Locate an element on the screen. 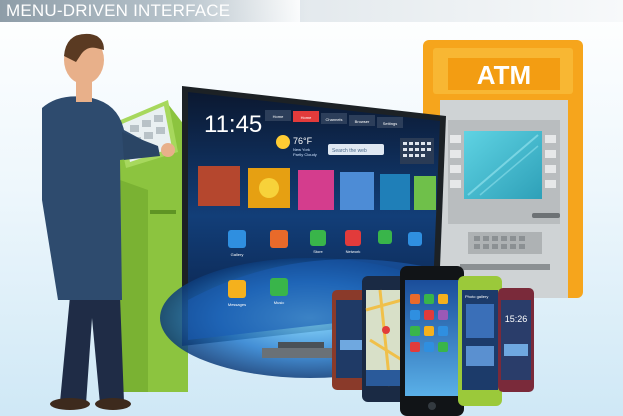 Image resolution: width=623 pixels, height=416 pixels. tv-search-placeholder: Search the web is located at coordinates (349, 151).